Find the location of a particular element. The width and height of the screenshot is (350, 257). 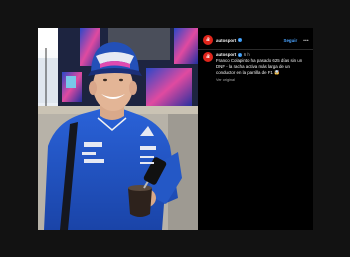

caption-avatar: a is located at coordinates (208, 57).